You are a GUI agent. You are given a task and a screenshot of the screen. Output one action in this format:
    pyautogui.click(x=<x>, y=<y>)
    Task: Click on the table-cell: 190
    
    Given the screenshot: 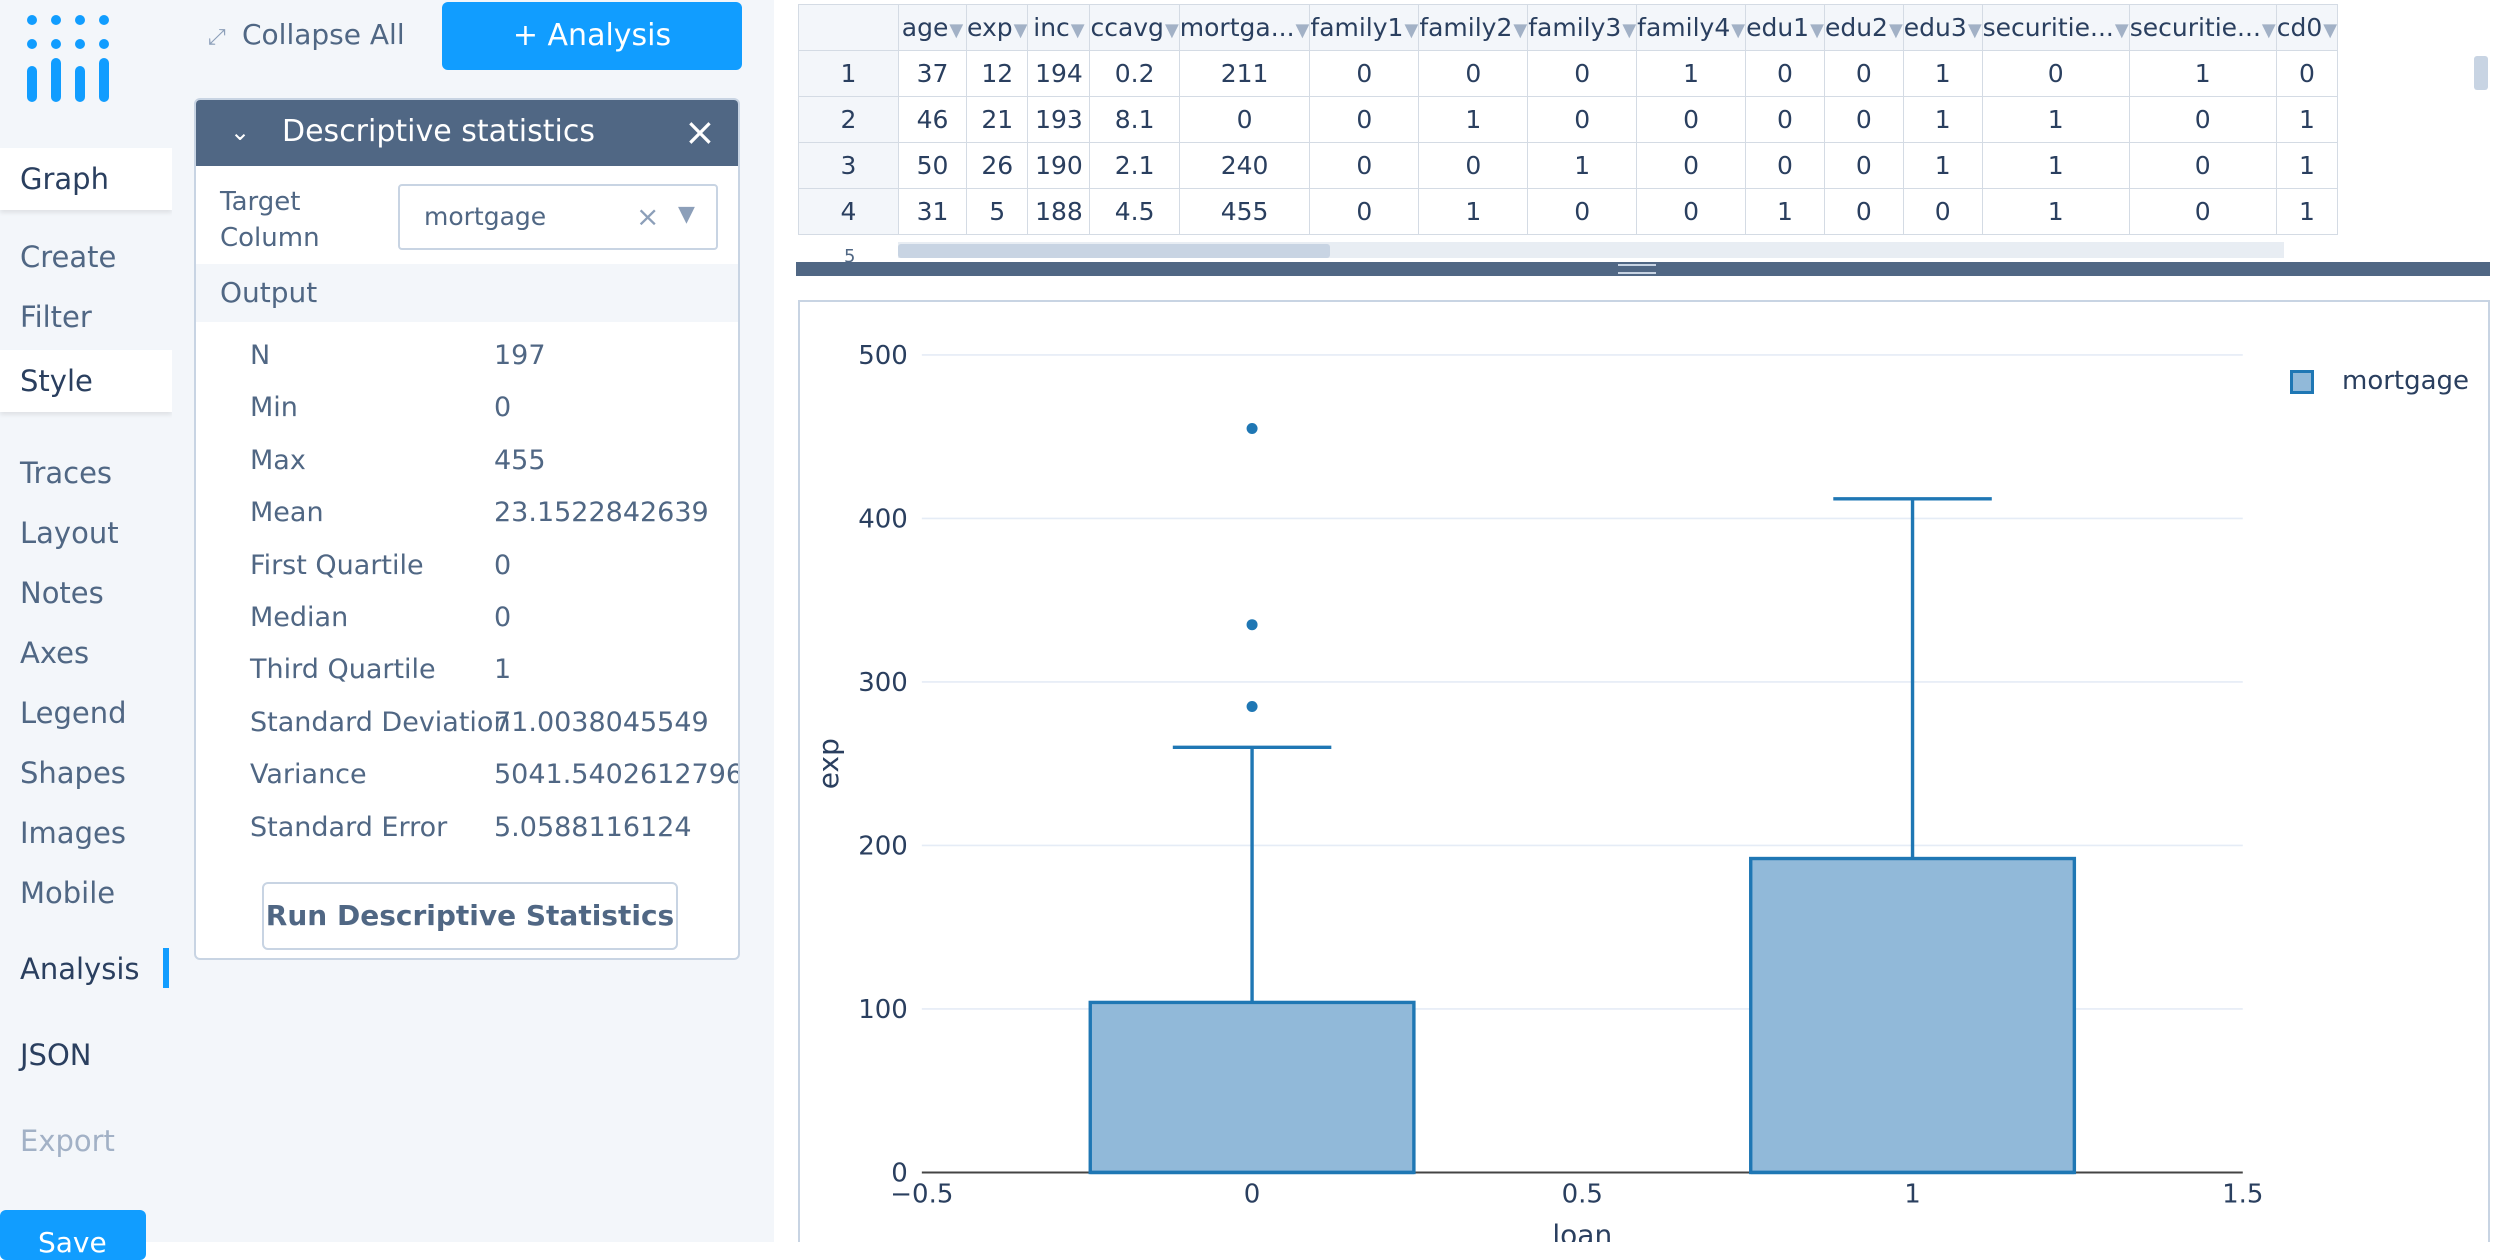 What is the action you would take?
    pyautogui.click(x=1059, y=165)
    